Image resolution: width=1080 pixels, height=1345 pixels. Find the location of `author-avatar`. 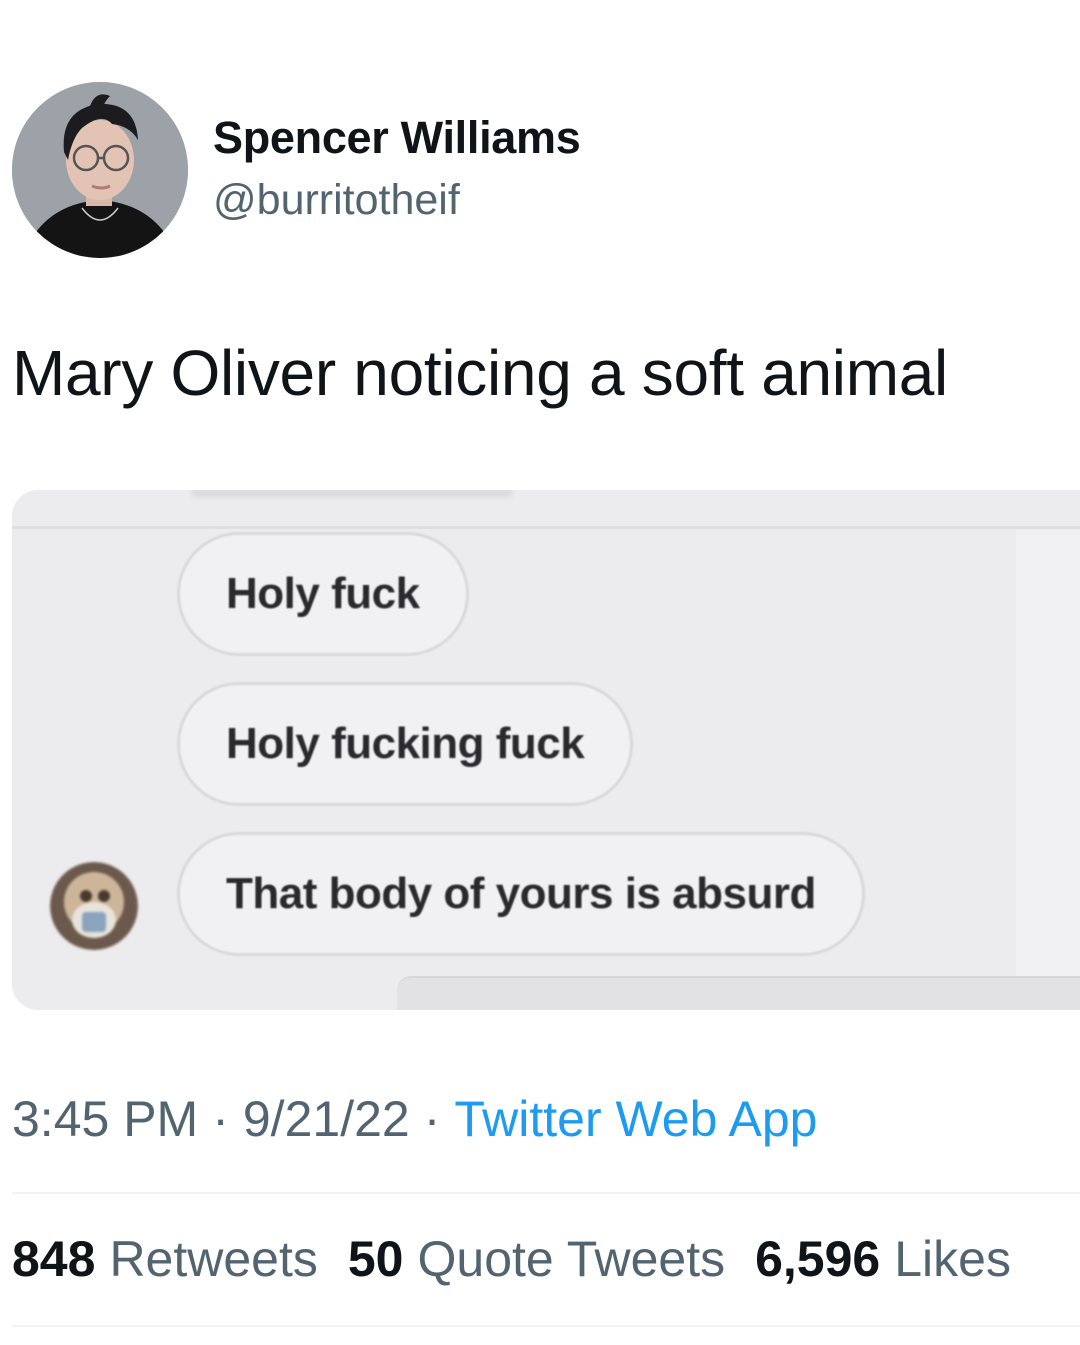

author-avatar is located at coordinates (100, 170).